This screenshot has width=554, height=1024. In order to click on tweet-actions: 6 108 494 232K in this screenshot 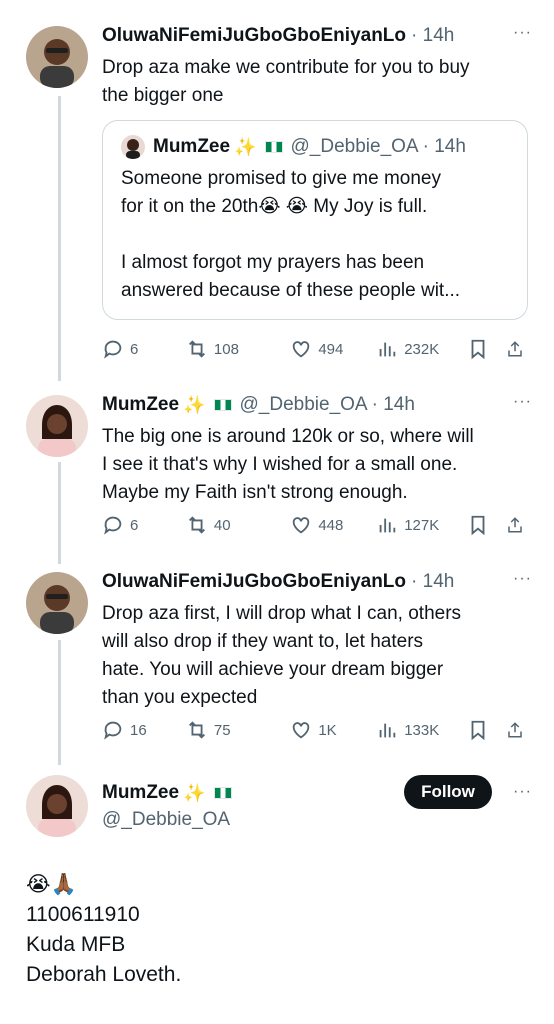, I will do `click(316, 349)`.